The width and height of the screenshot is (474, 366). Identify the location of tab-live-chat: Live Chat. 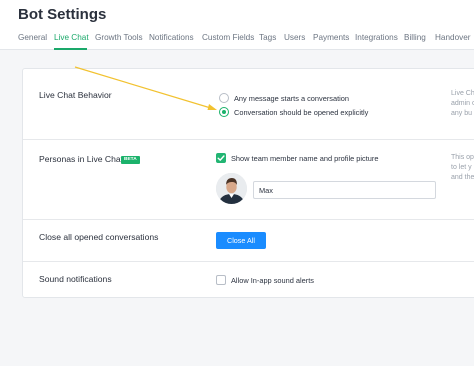
(71, 37).